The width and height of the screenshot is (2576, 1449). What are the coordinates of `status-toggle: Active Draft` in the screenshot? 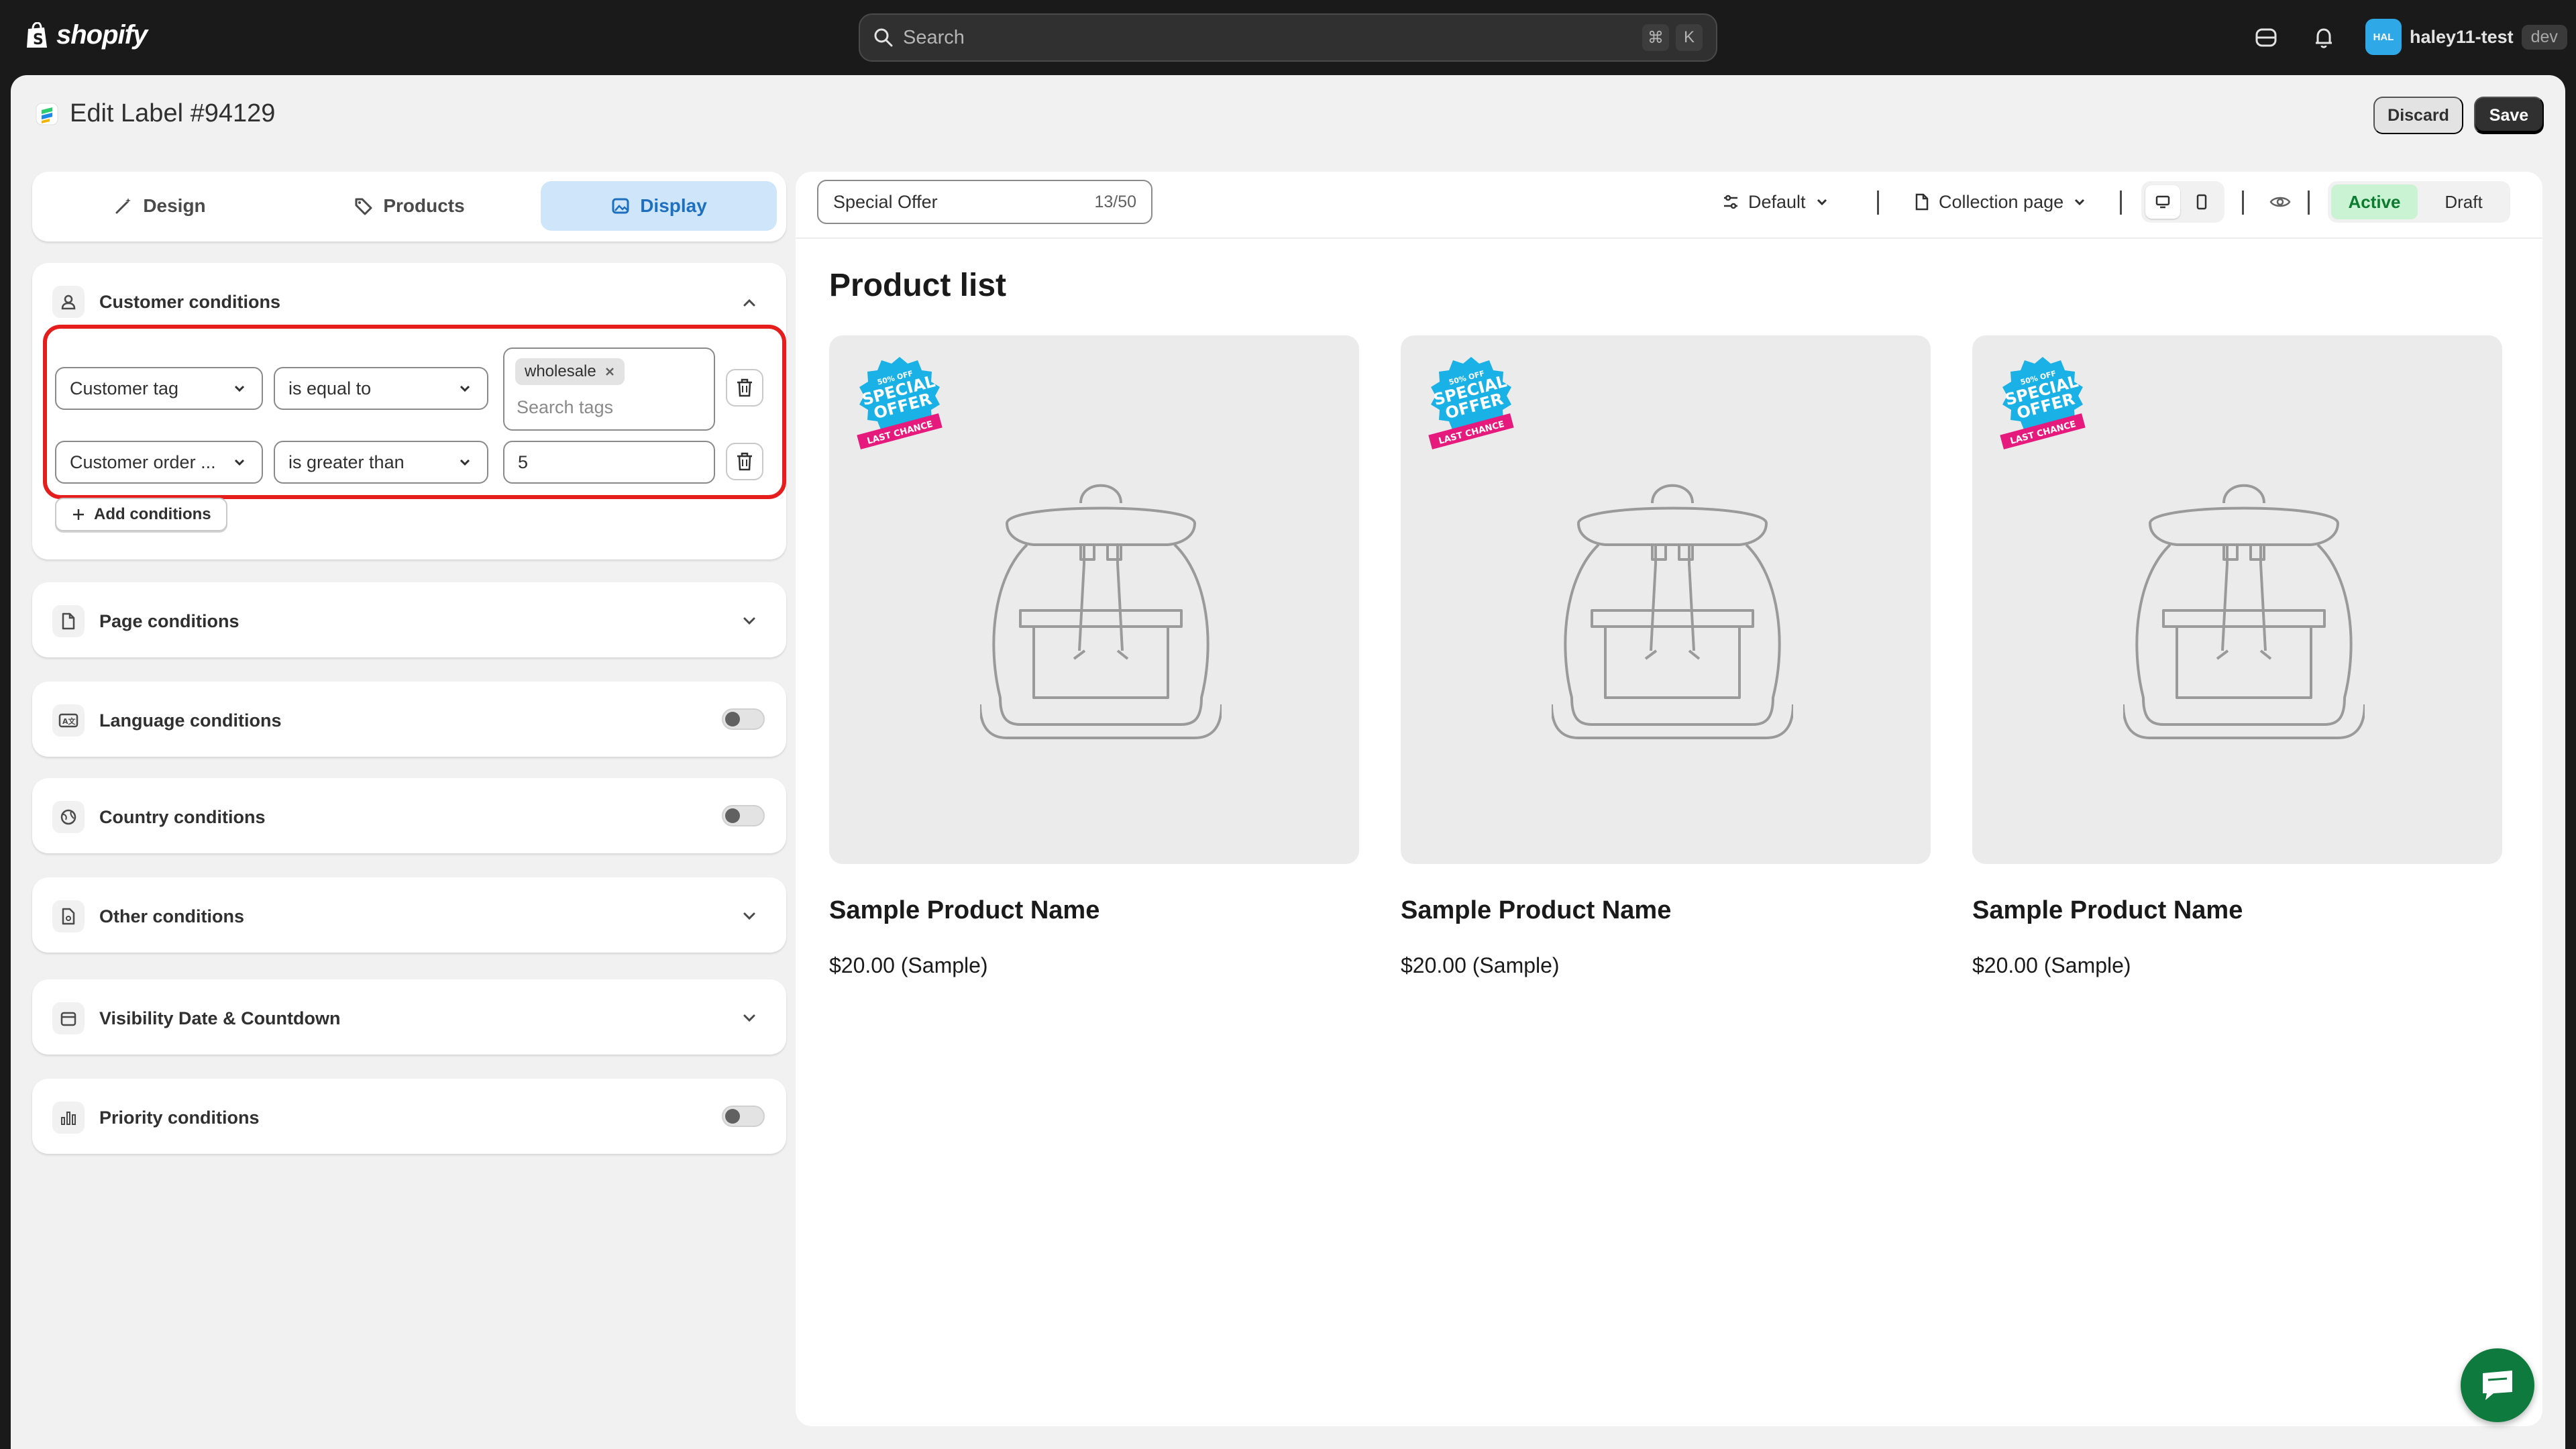 It's located at (2419, 202).